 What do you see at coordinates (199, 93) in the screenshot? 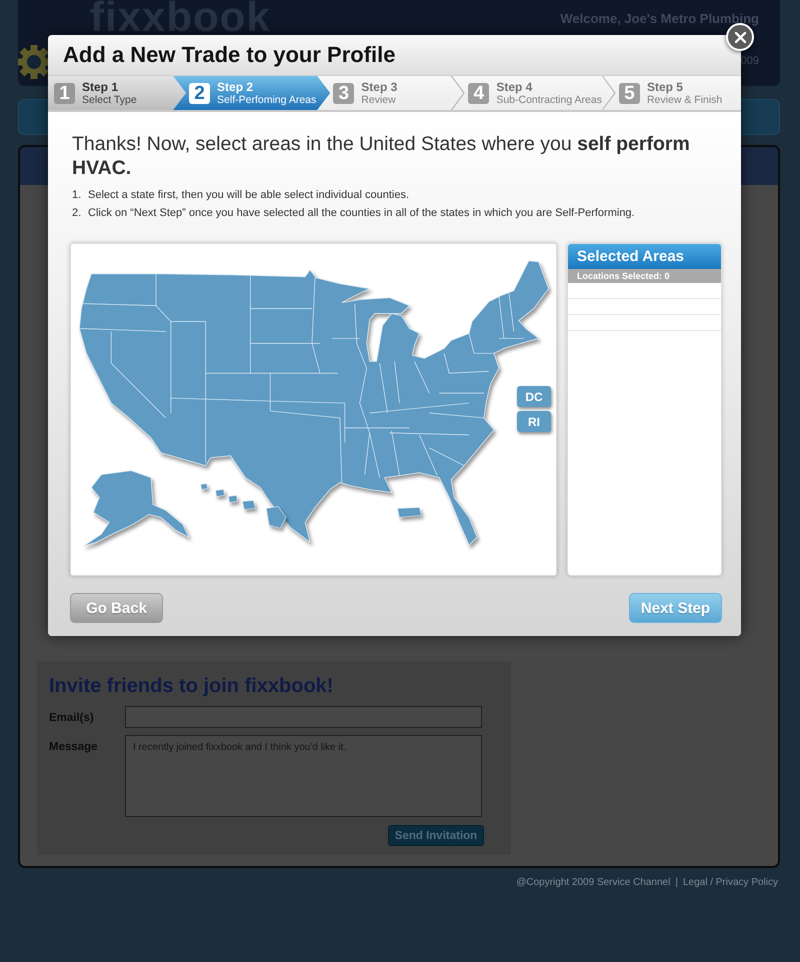
I see `step-number-badge: 2` at bounding box center [199, 93].